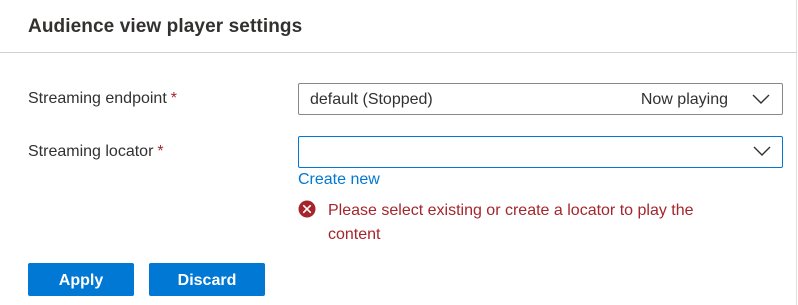 Image resolution: width=798 pixels, height=305 pixels. Describe the element at coordinates (540, 99) in the screenshot. I see `streaming-endpoint-dropdown: default (Stopped) Now playing` at that location.